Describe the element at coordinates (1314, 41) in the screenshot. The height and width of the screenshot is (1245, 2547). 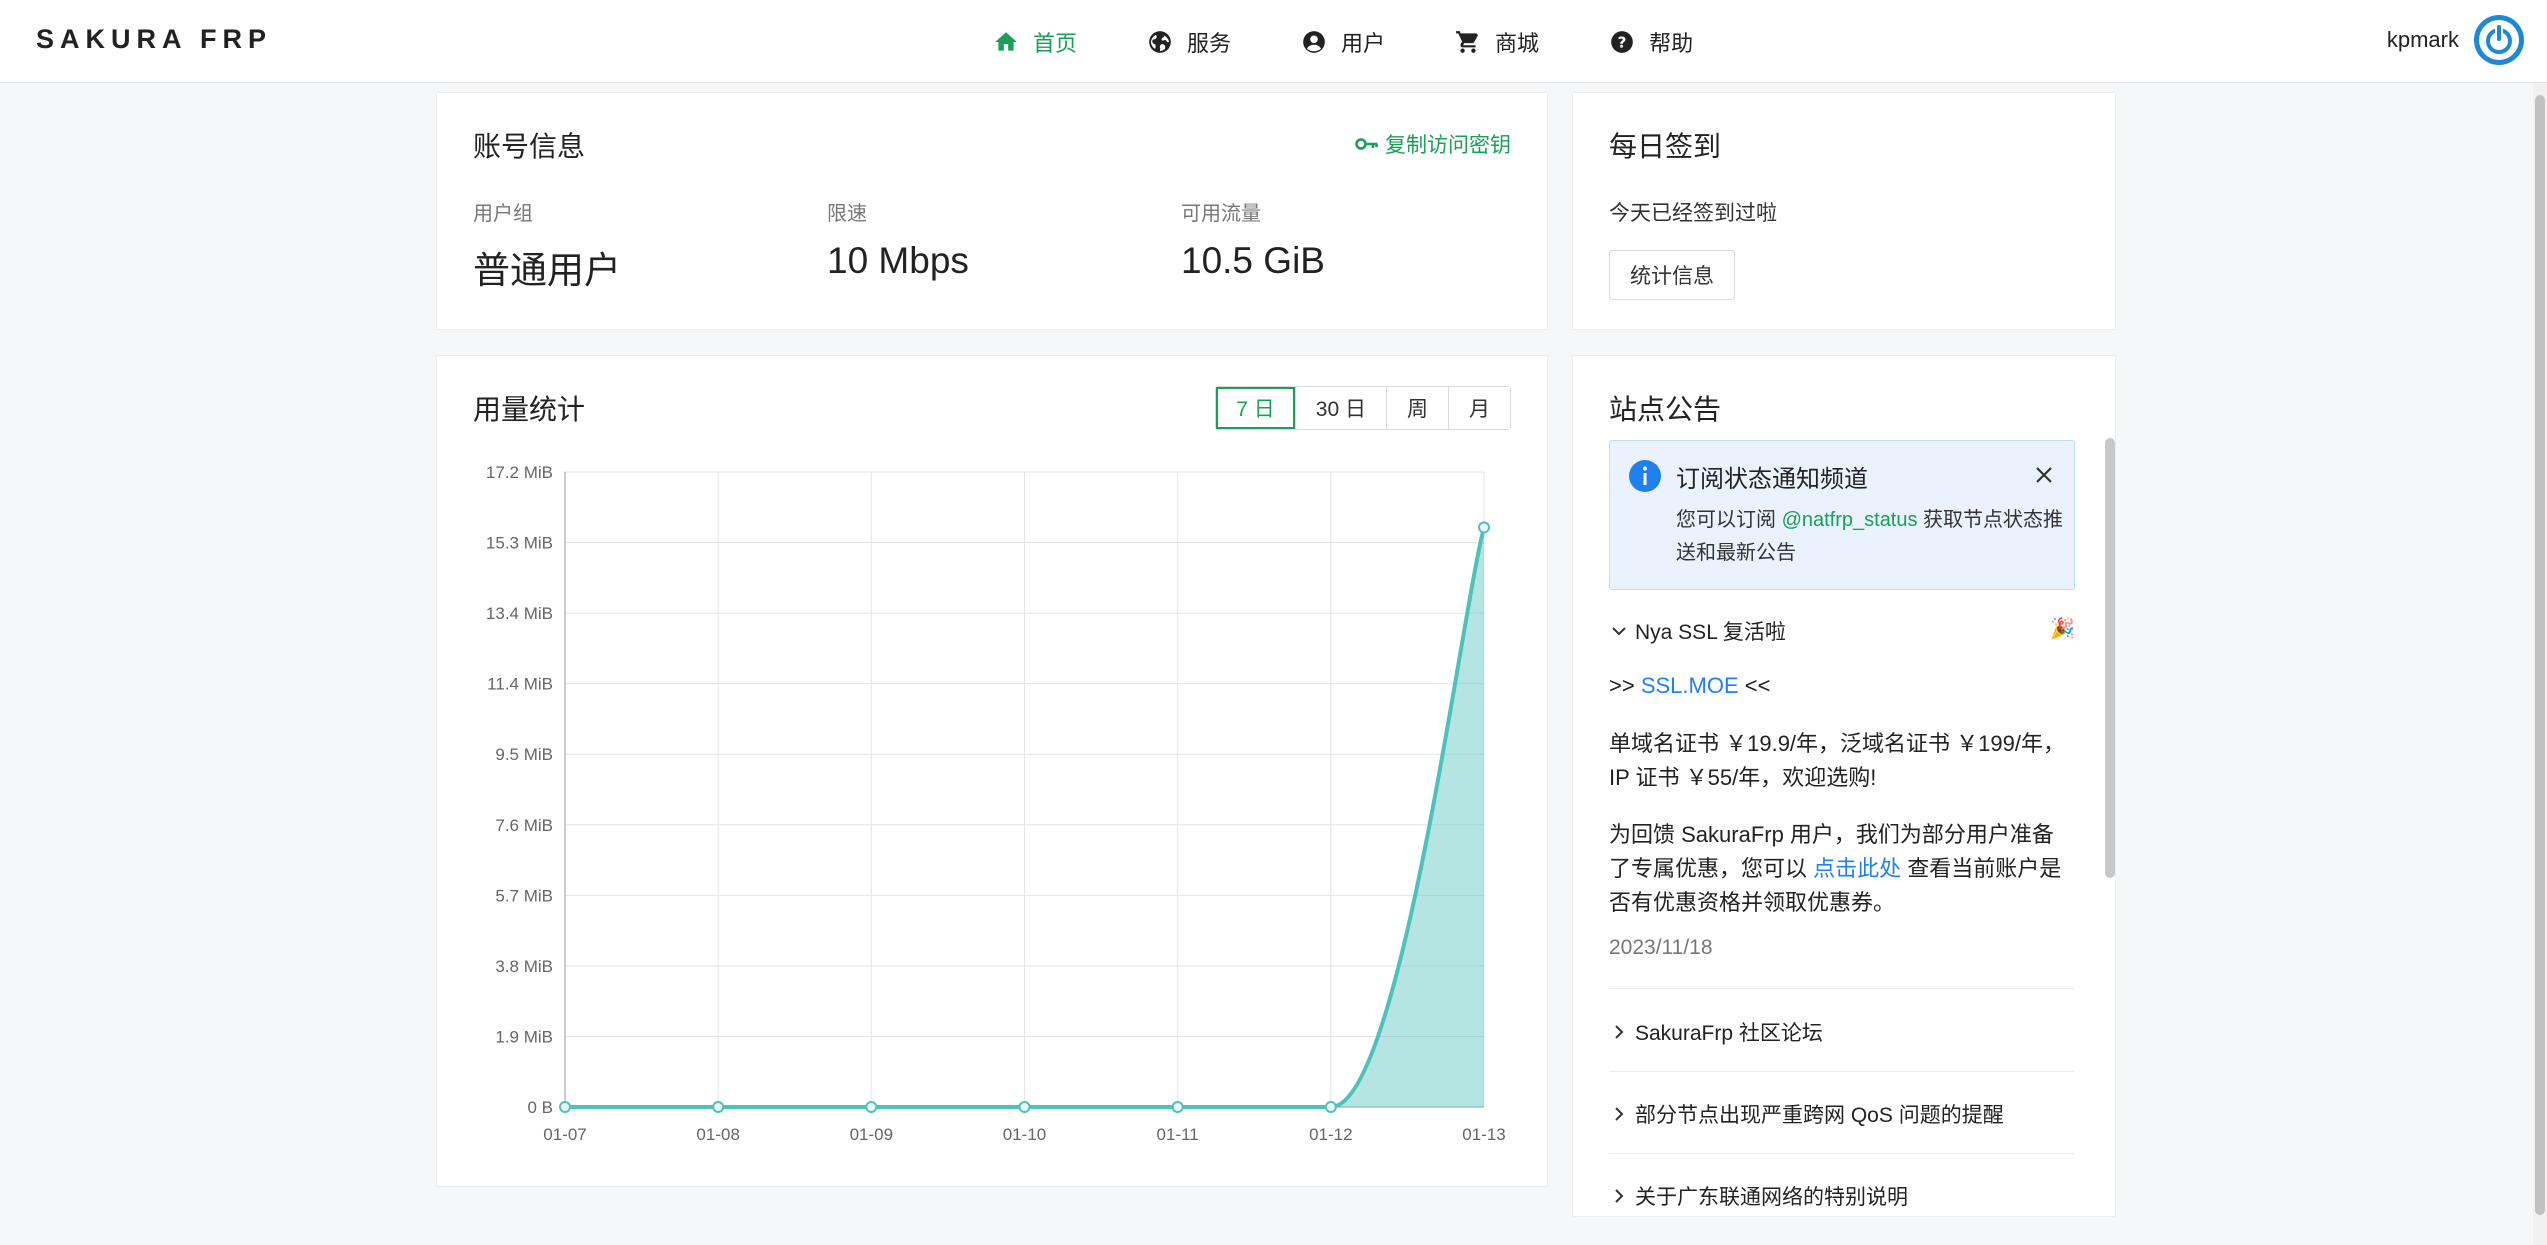
I see `user-circle-icon` at that location.